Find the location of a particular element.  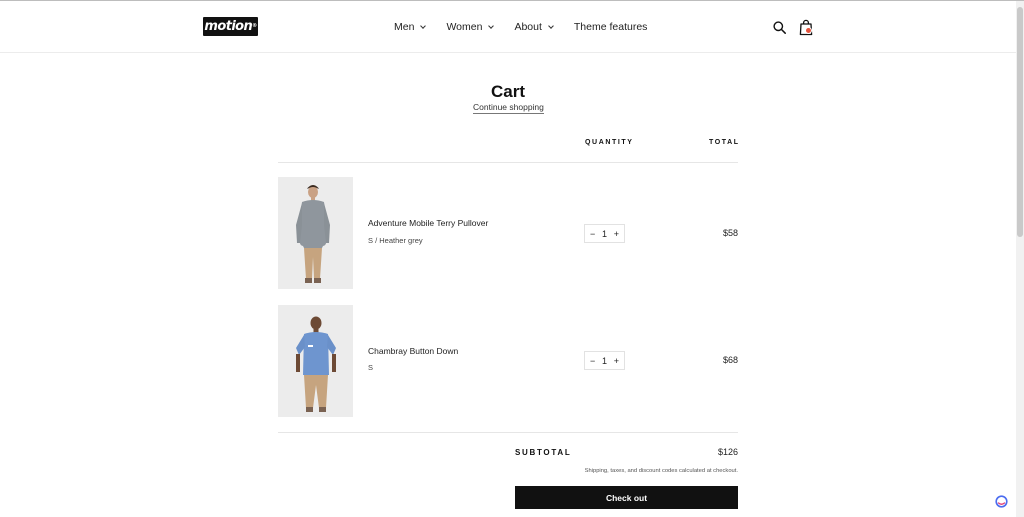

page-title: Cart is located at coordinates (507, 91).